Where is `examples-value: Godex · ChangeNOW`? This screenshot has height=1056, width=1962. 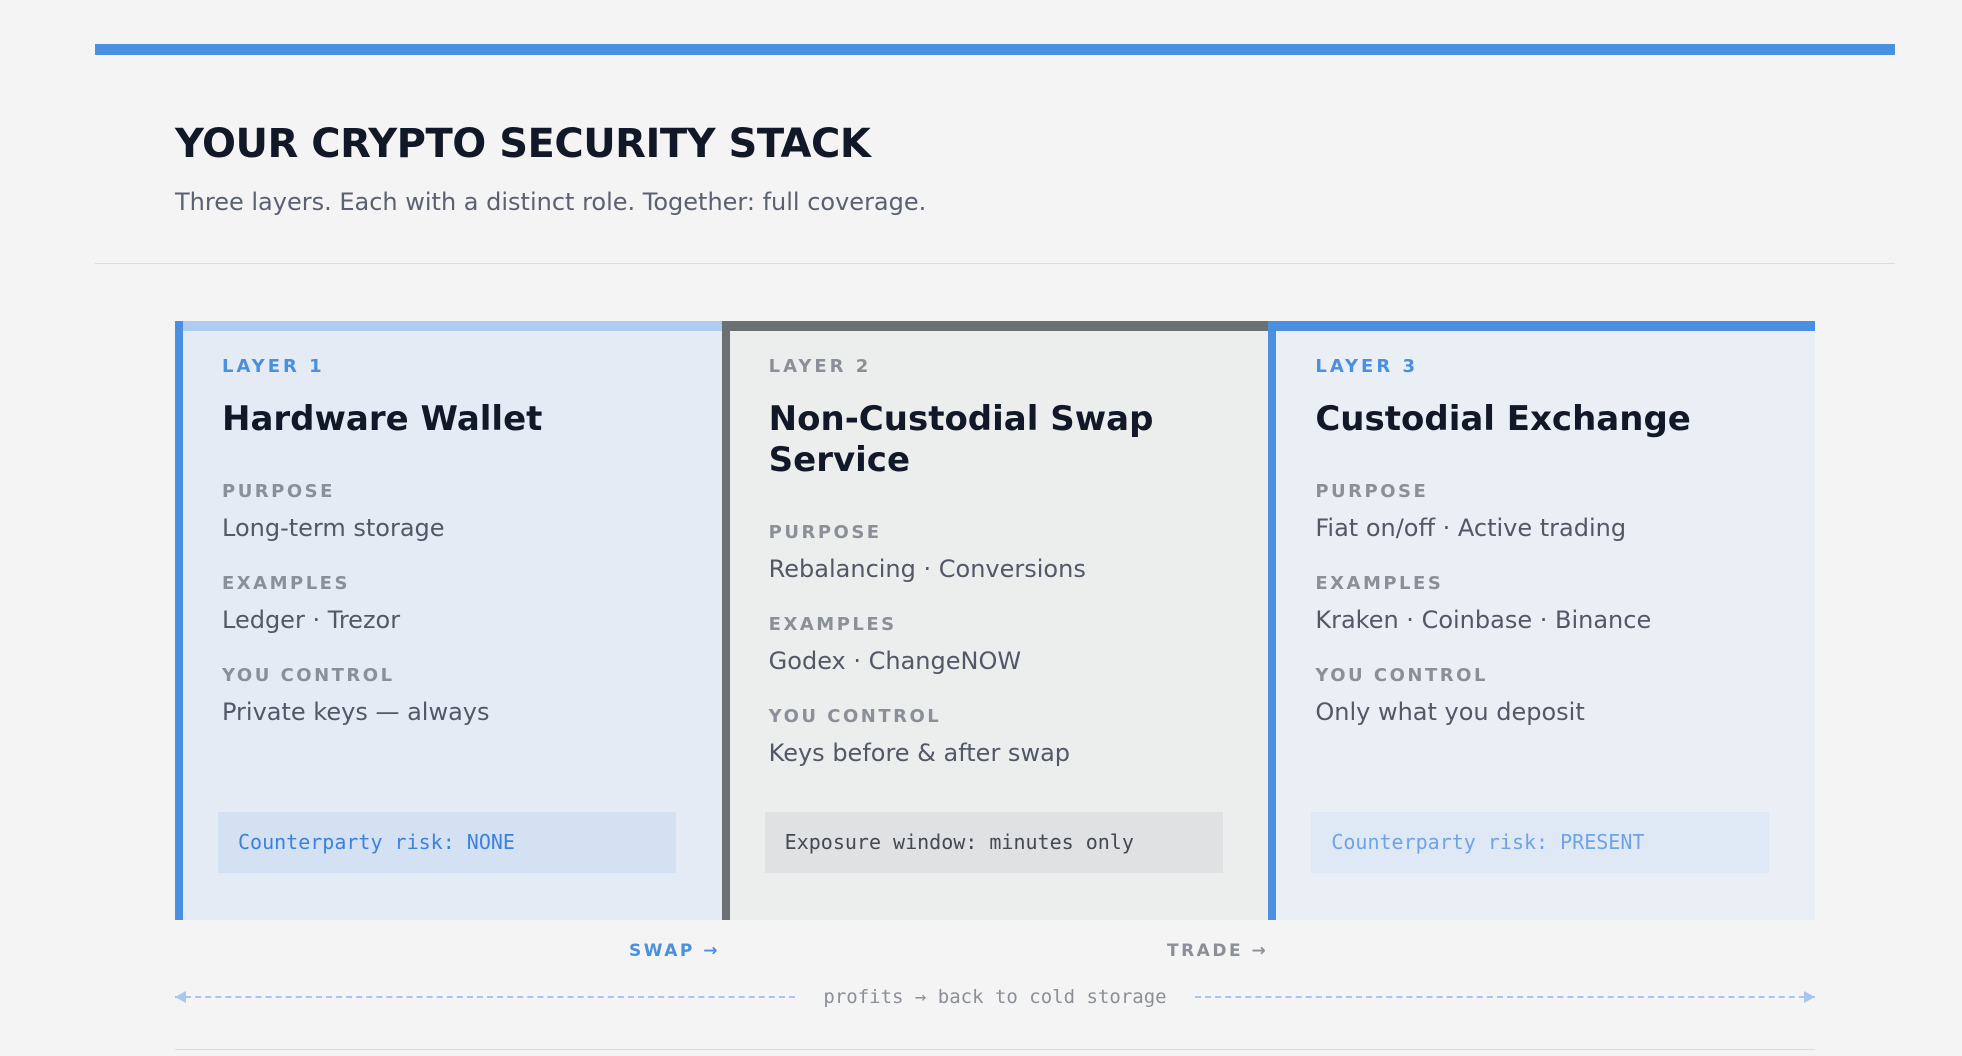 examples-value: Godex · ChangeNOW is located at coordinates (895, 661).